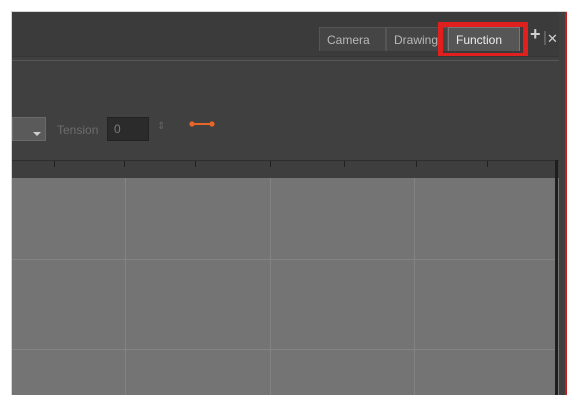 The image size is (577, 406). Describe the element at coordinates (128, 129) in the screenshot. I see `tension-field: 0` at that location.